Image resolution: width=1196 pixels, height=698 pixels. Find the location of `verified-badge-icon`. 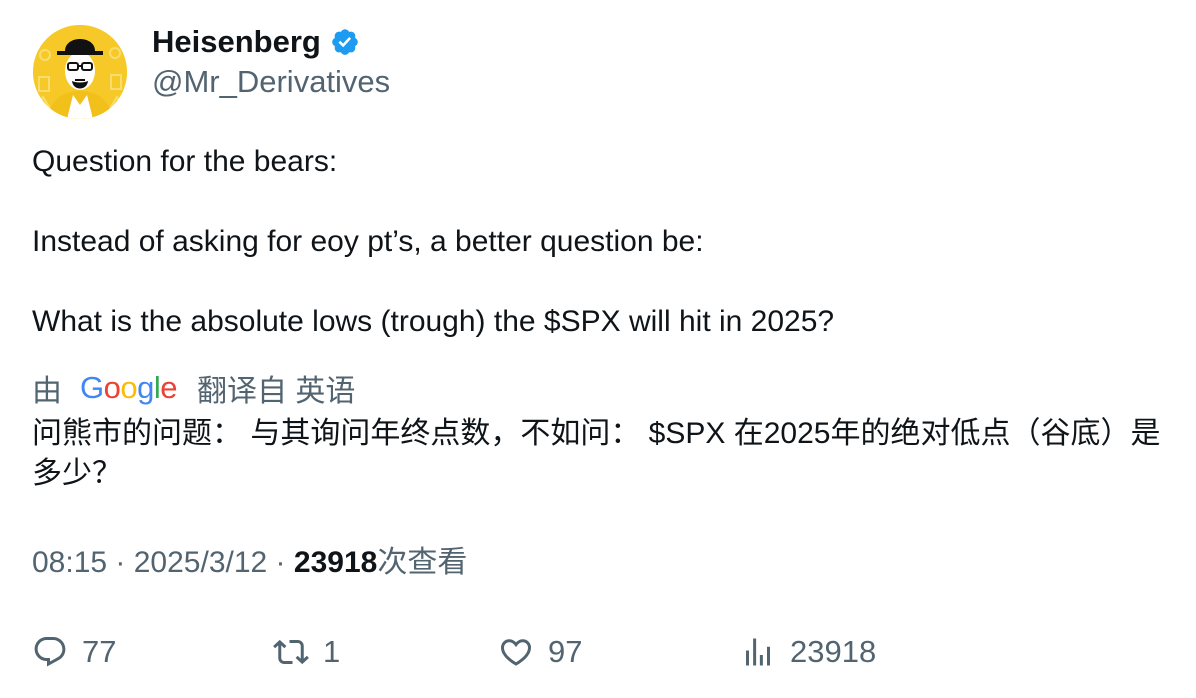

verified-badge-icon is located at coordinates (345, 42).